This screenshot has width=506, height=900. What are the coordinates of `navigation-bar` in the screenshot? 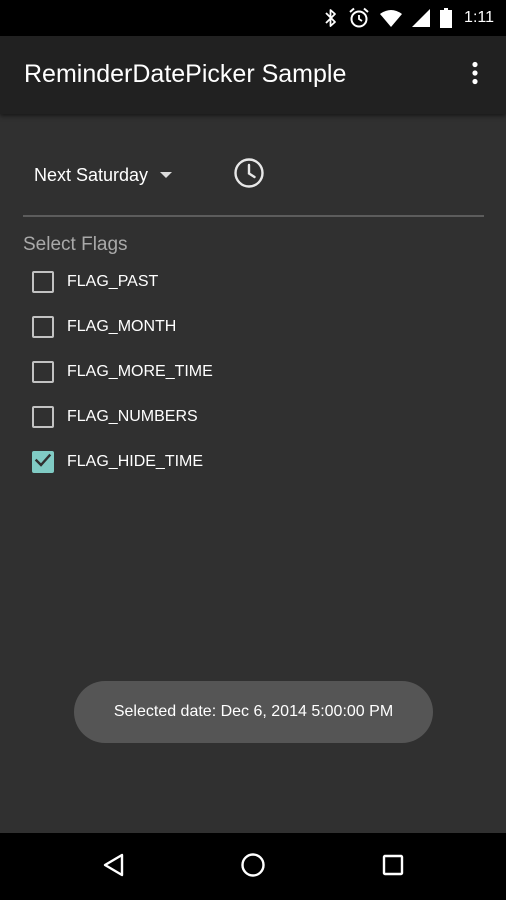 It's located at (253, 866).